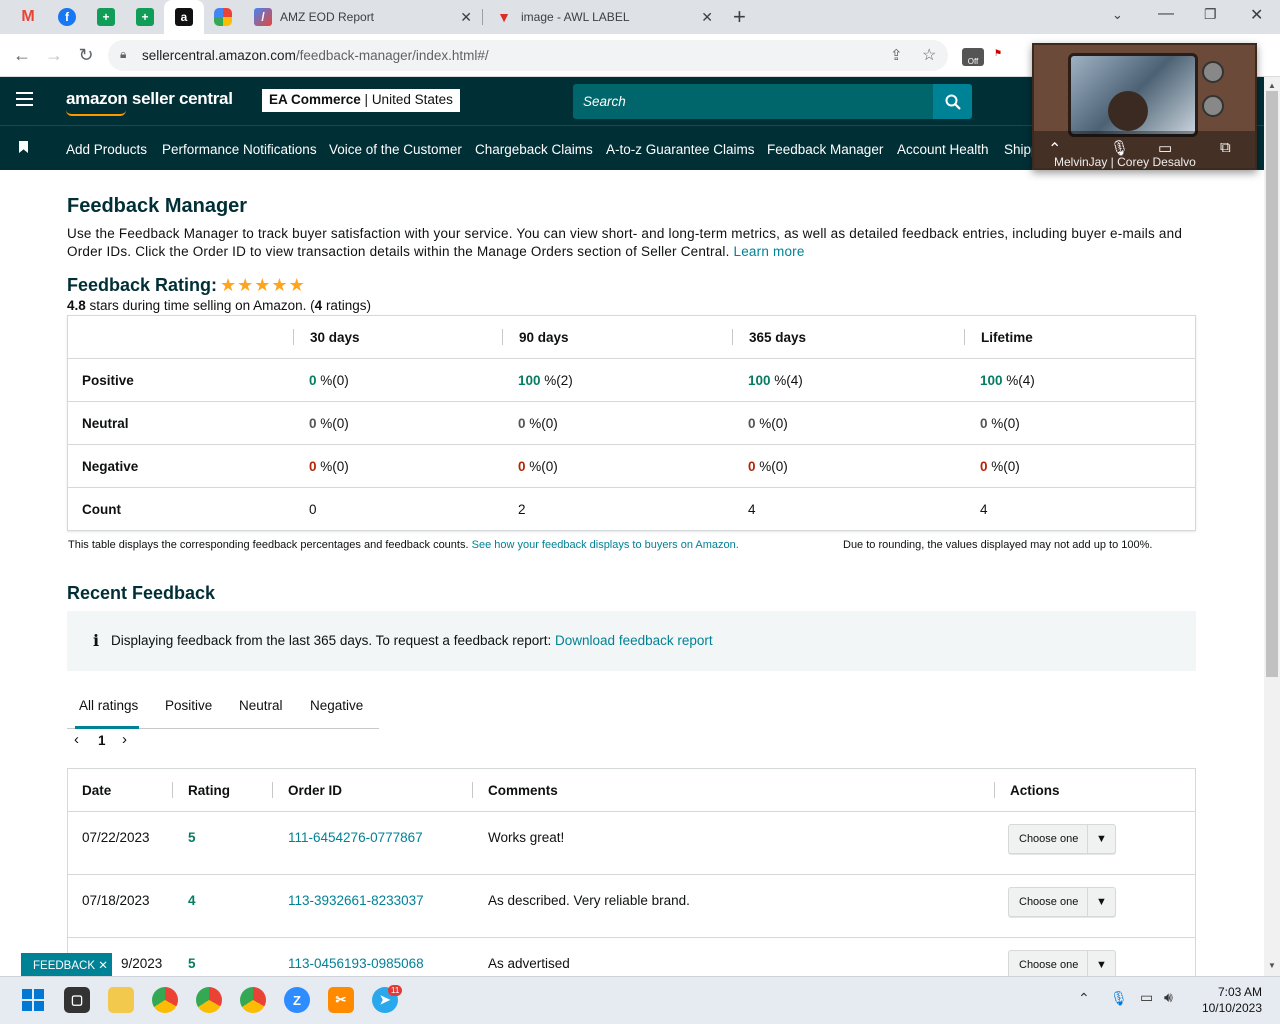 The height and width of the screenshot is (1024, 1280). I want to click on prev-page-chevron-icon: ‹, so click(76, 739).